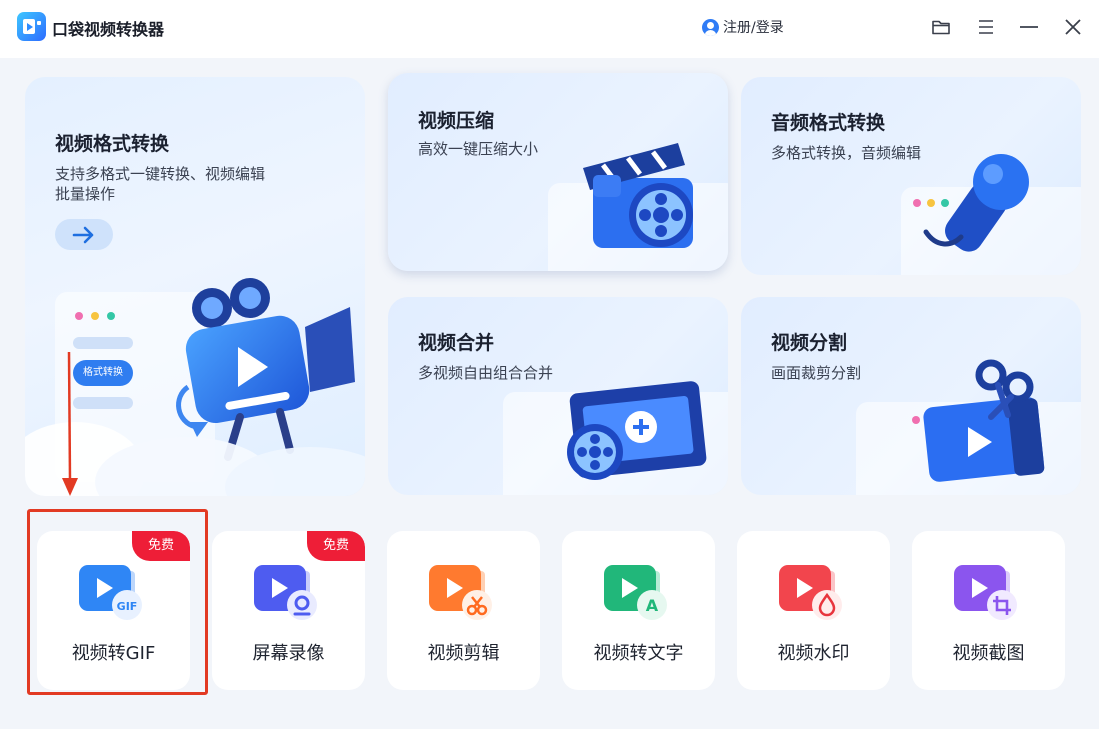 The image size is (1099, 729). What do you see at coordinates (160, 174) in the screenshot?
I see `card-subtitle-line1: 支持多格式一键转换、视频编辑` at bounding box center [160, 174].